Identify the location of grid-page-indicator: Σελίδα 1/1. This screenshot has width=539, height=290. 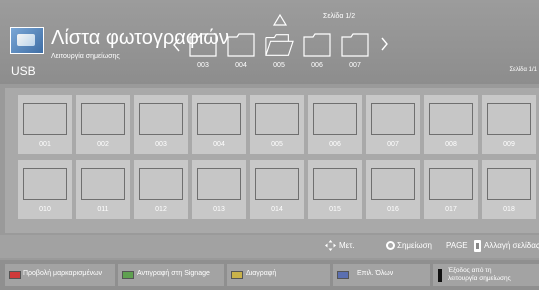
(523, 70).